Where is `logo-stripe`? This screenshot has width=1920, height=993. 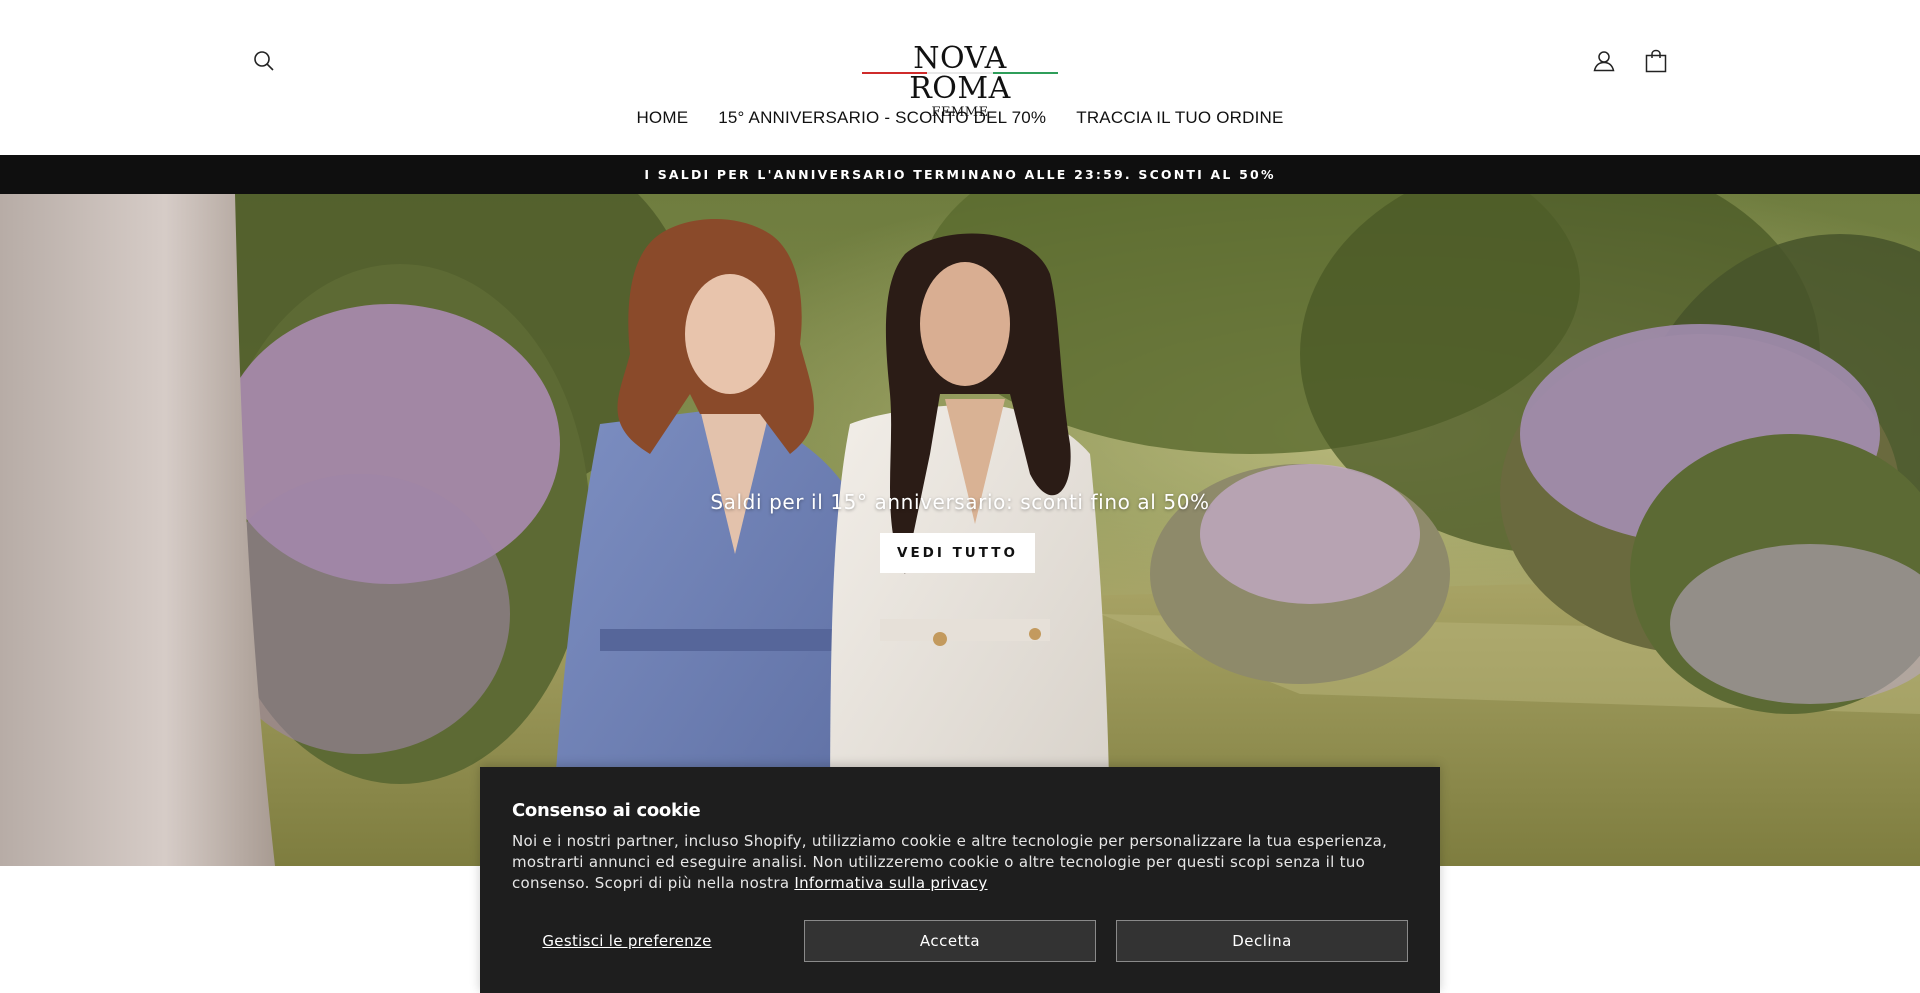
logo-stripe is located at coordinates (960, 73).